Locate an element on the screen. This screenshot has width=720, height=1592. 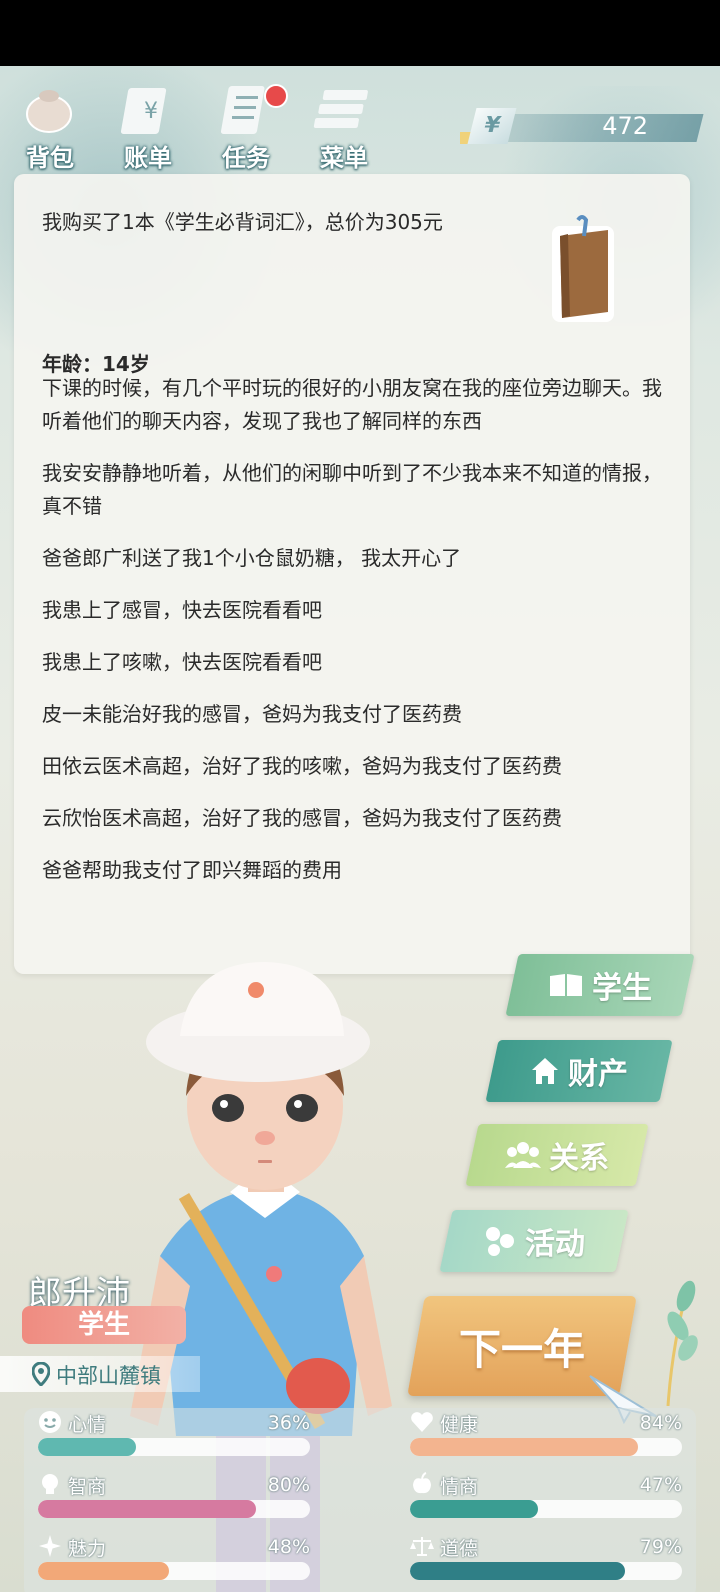
relations-button-label: 关系 is located at coordinates (579, 1158).